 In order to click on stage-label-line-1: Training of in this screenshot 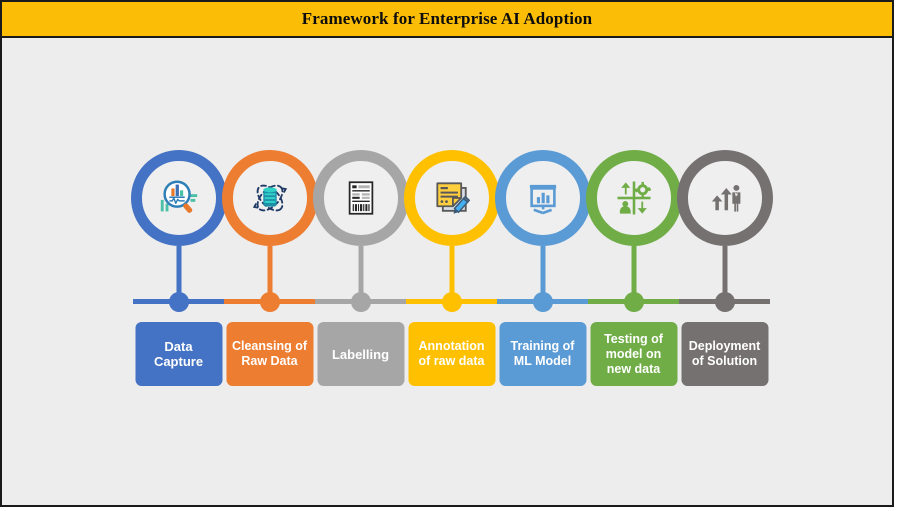, I will do `click(542, 346)`.